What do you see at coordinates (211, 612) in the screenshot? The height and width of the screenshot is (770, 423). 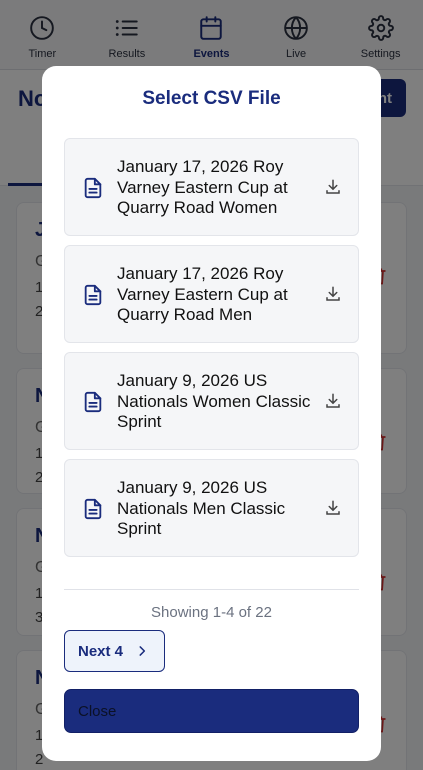 I see `pagination-status: Showing 1-4 of 22` at bounding box center [211, 612].